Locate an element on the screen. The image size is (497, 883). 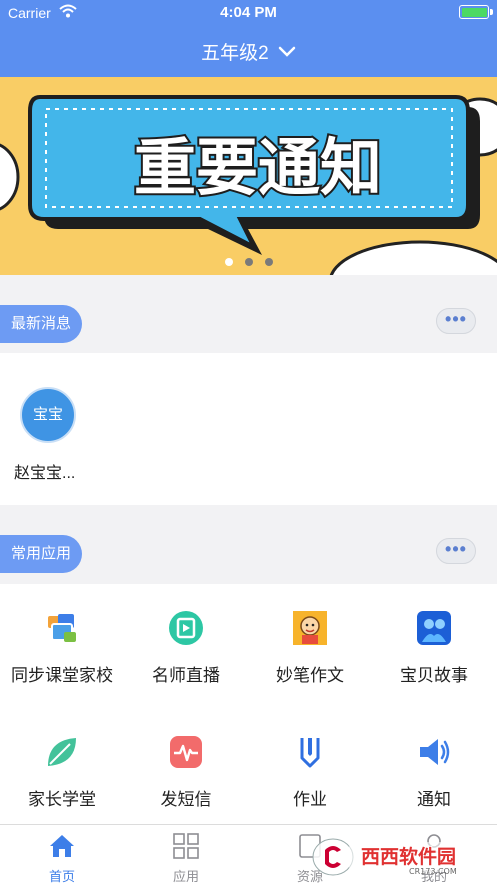
carousel-indicators is located at coordinates (248, 262).